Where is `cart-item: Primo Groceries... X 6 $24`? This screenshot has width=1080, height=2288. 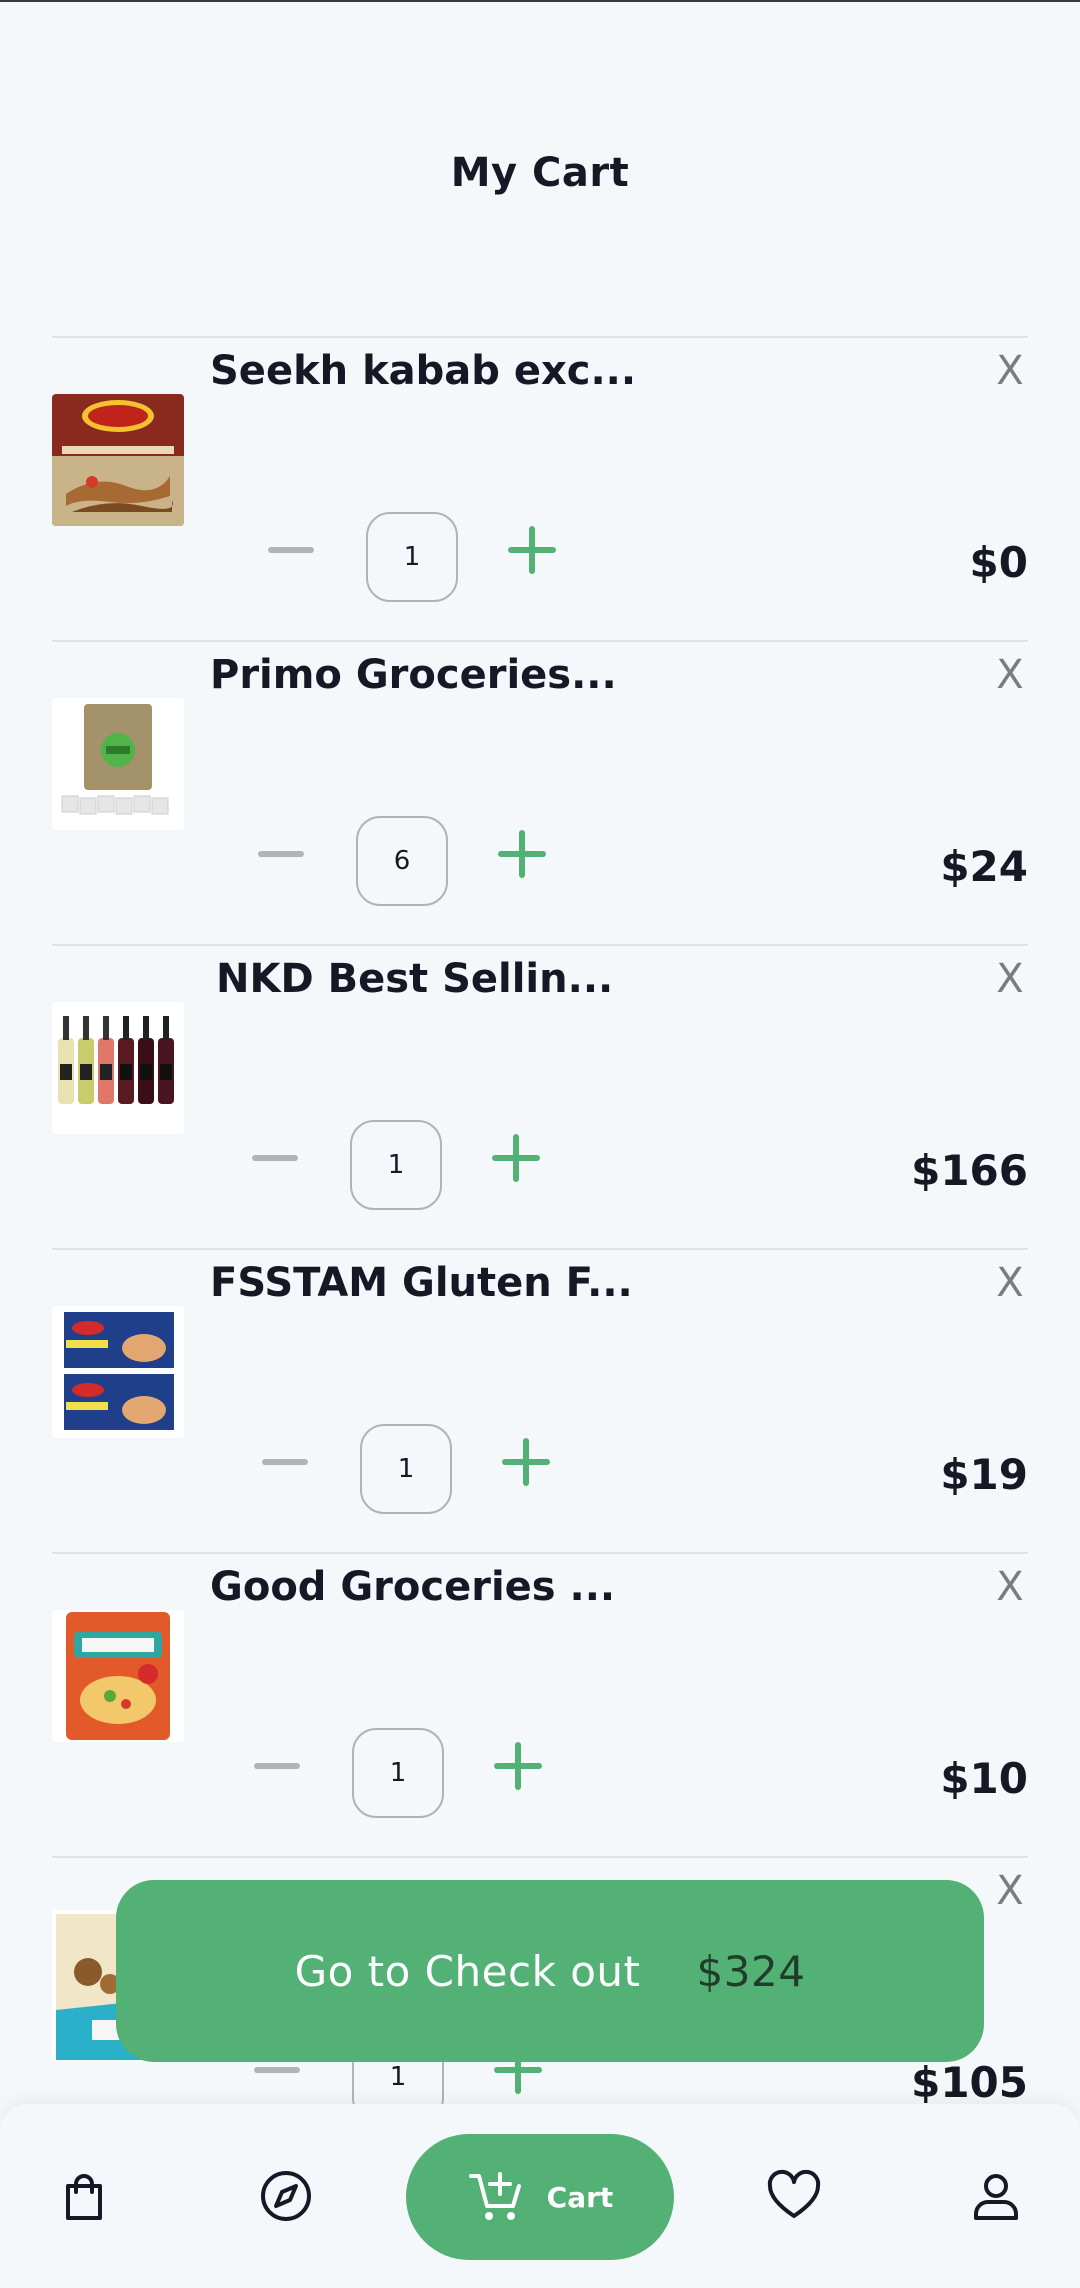 cart-item: Primo Groceries... X 6 $24 is located at coordinates (540, 792).